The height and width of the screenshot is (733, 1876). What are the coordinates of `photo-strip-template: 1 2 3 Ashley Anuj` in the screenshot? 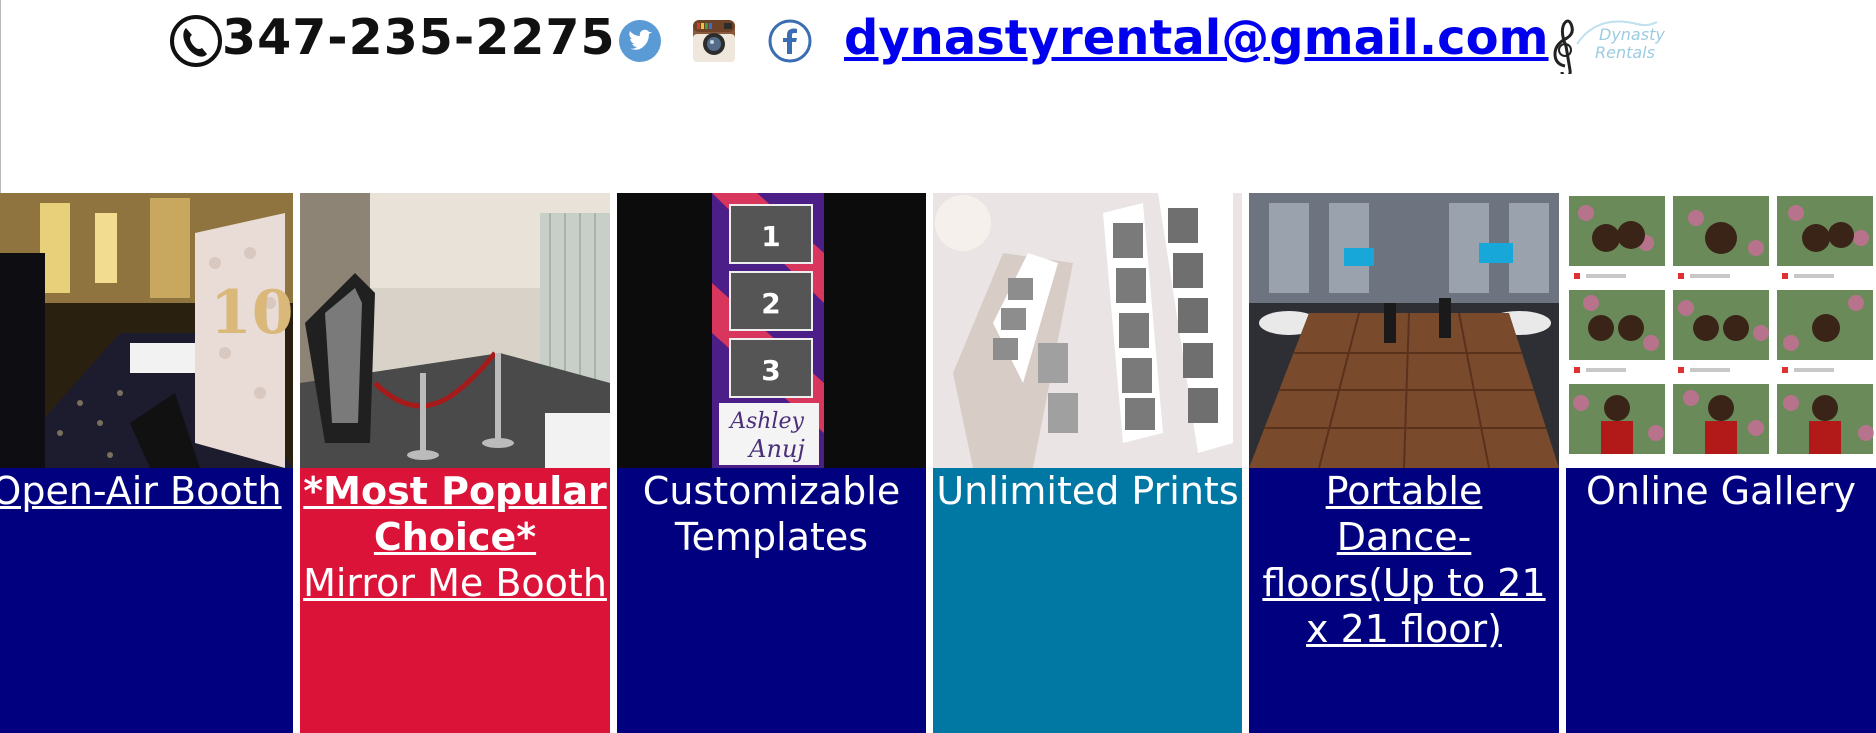 It's located at (771, 330).